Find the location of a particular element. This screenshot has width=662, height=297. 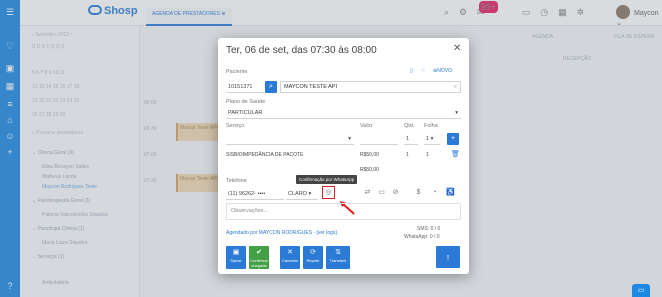

total-value: R$50,00 is located at coordinates (369, 170).